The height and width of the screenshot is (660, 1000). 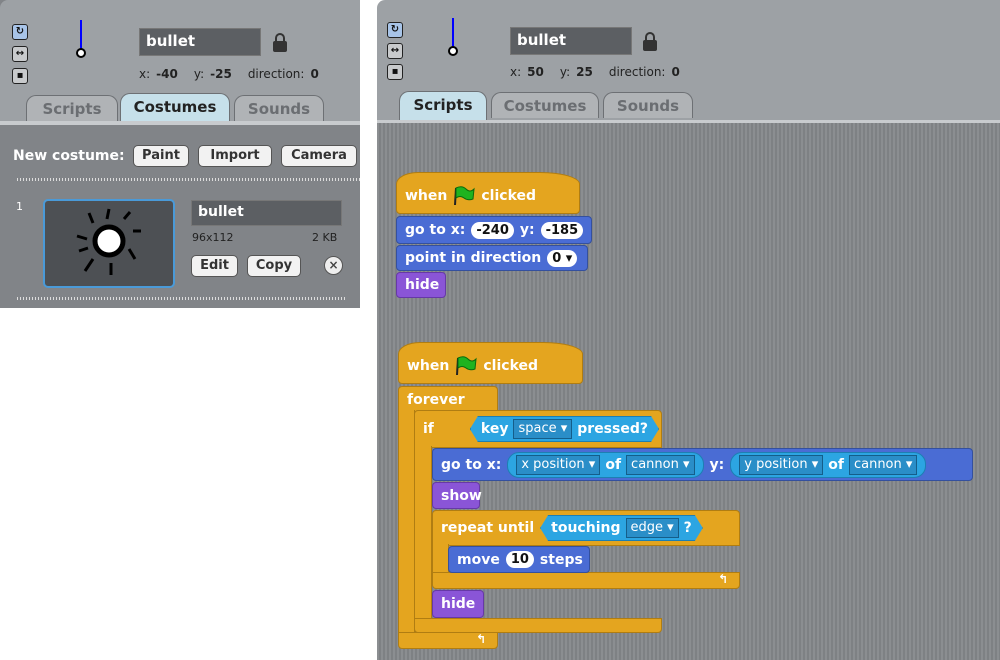 I want to click on costume-filesize: 2 KB, so click(x=325, y=237).